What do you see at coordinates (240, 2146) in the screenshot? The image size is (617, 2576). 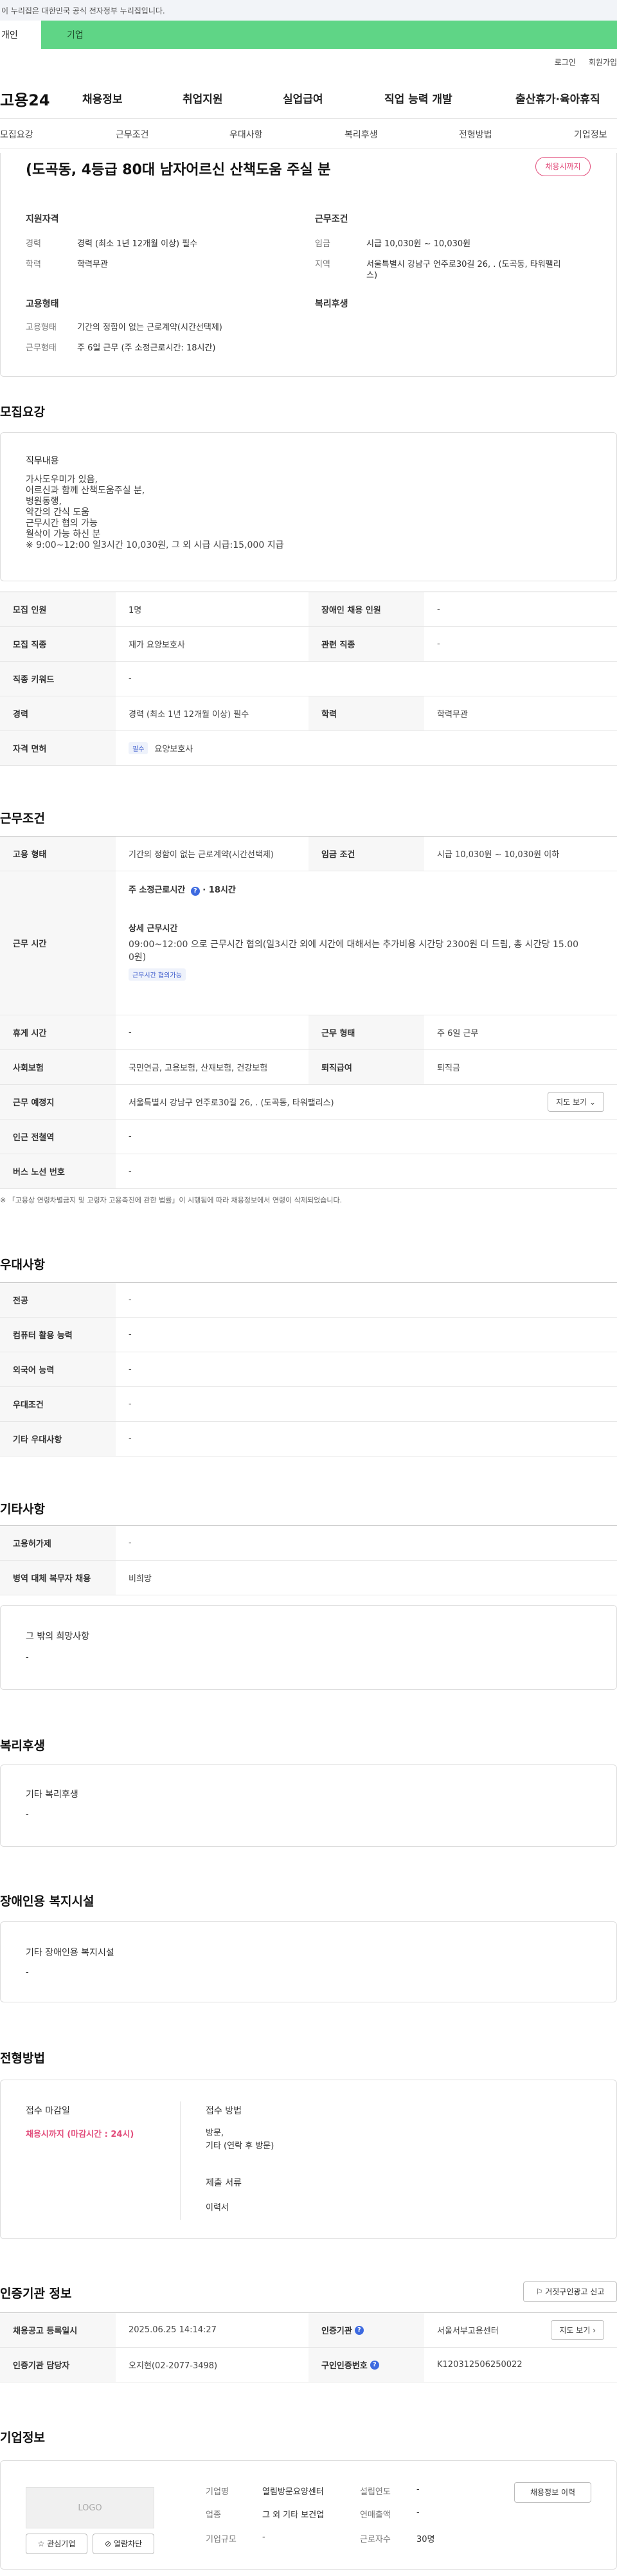 I see `method-value-cont: 기타 (연락 후 방문)` at bounding box center [240, 2146].